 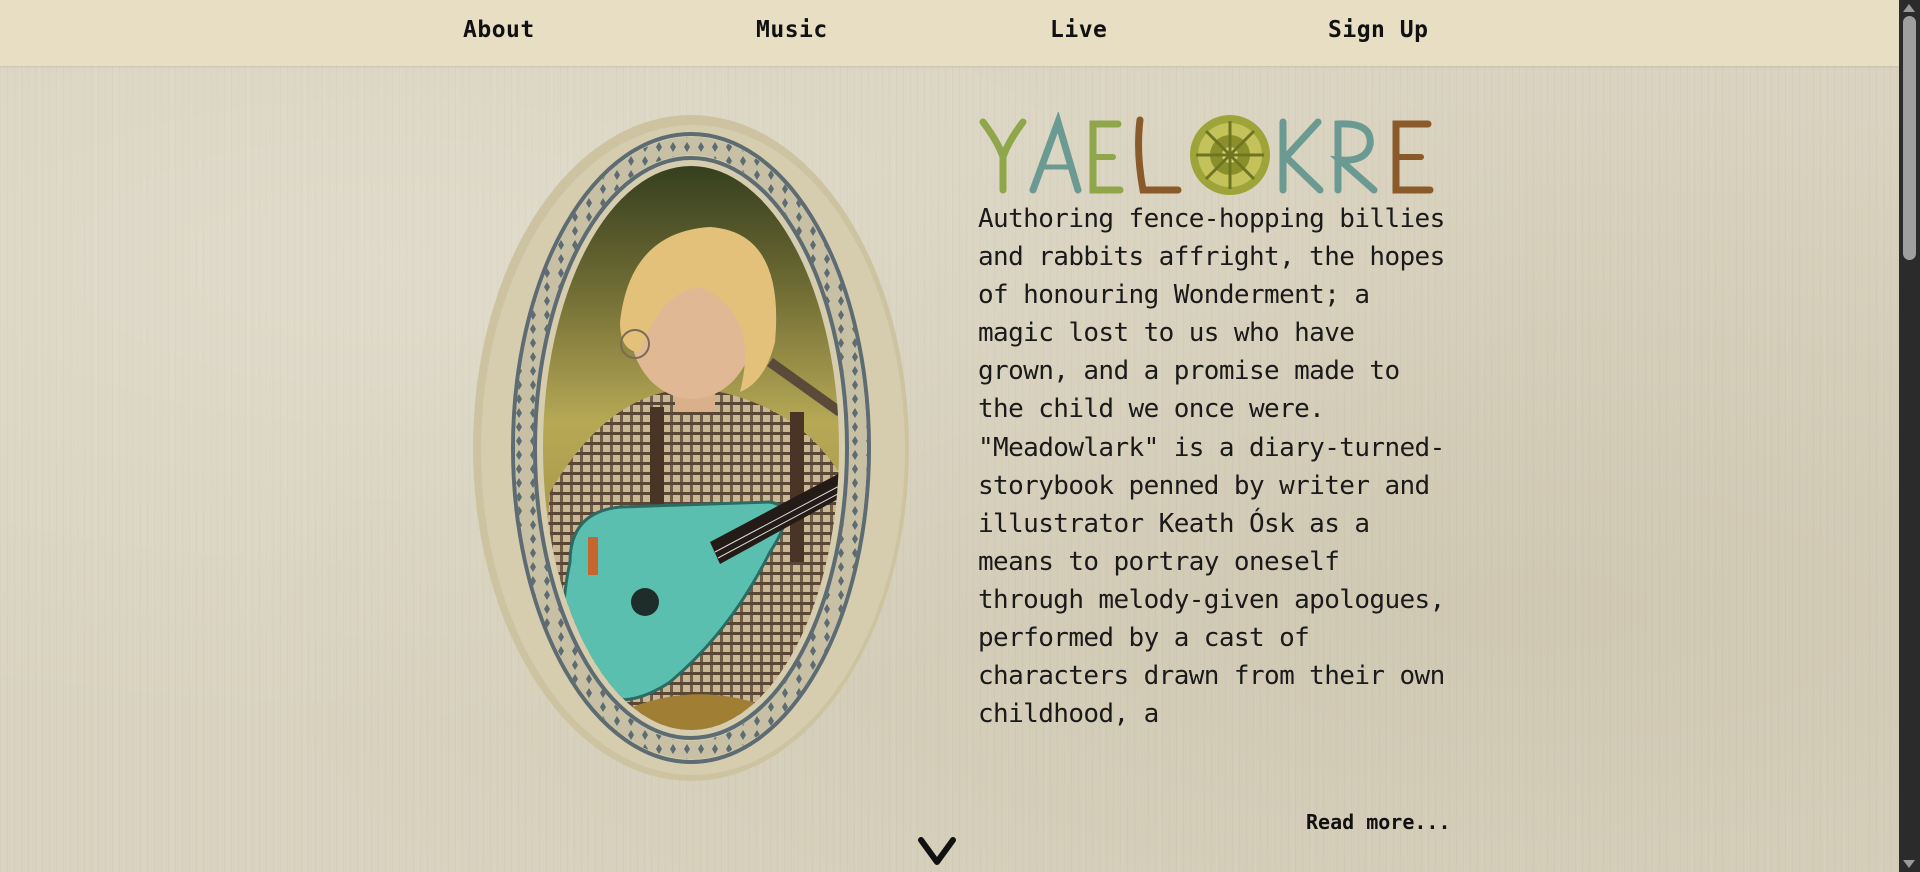 I want to click on page-scrollbar, so click(x=1909, y=436).